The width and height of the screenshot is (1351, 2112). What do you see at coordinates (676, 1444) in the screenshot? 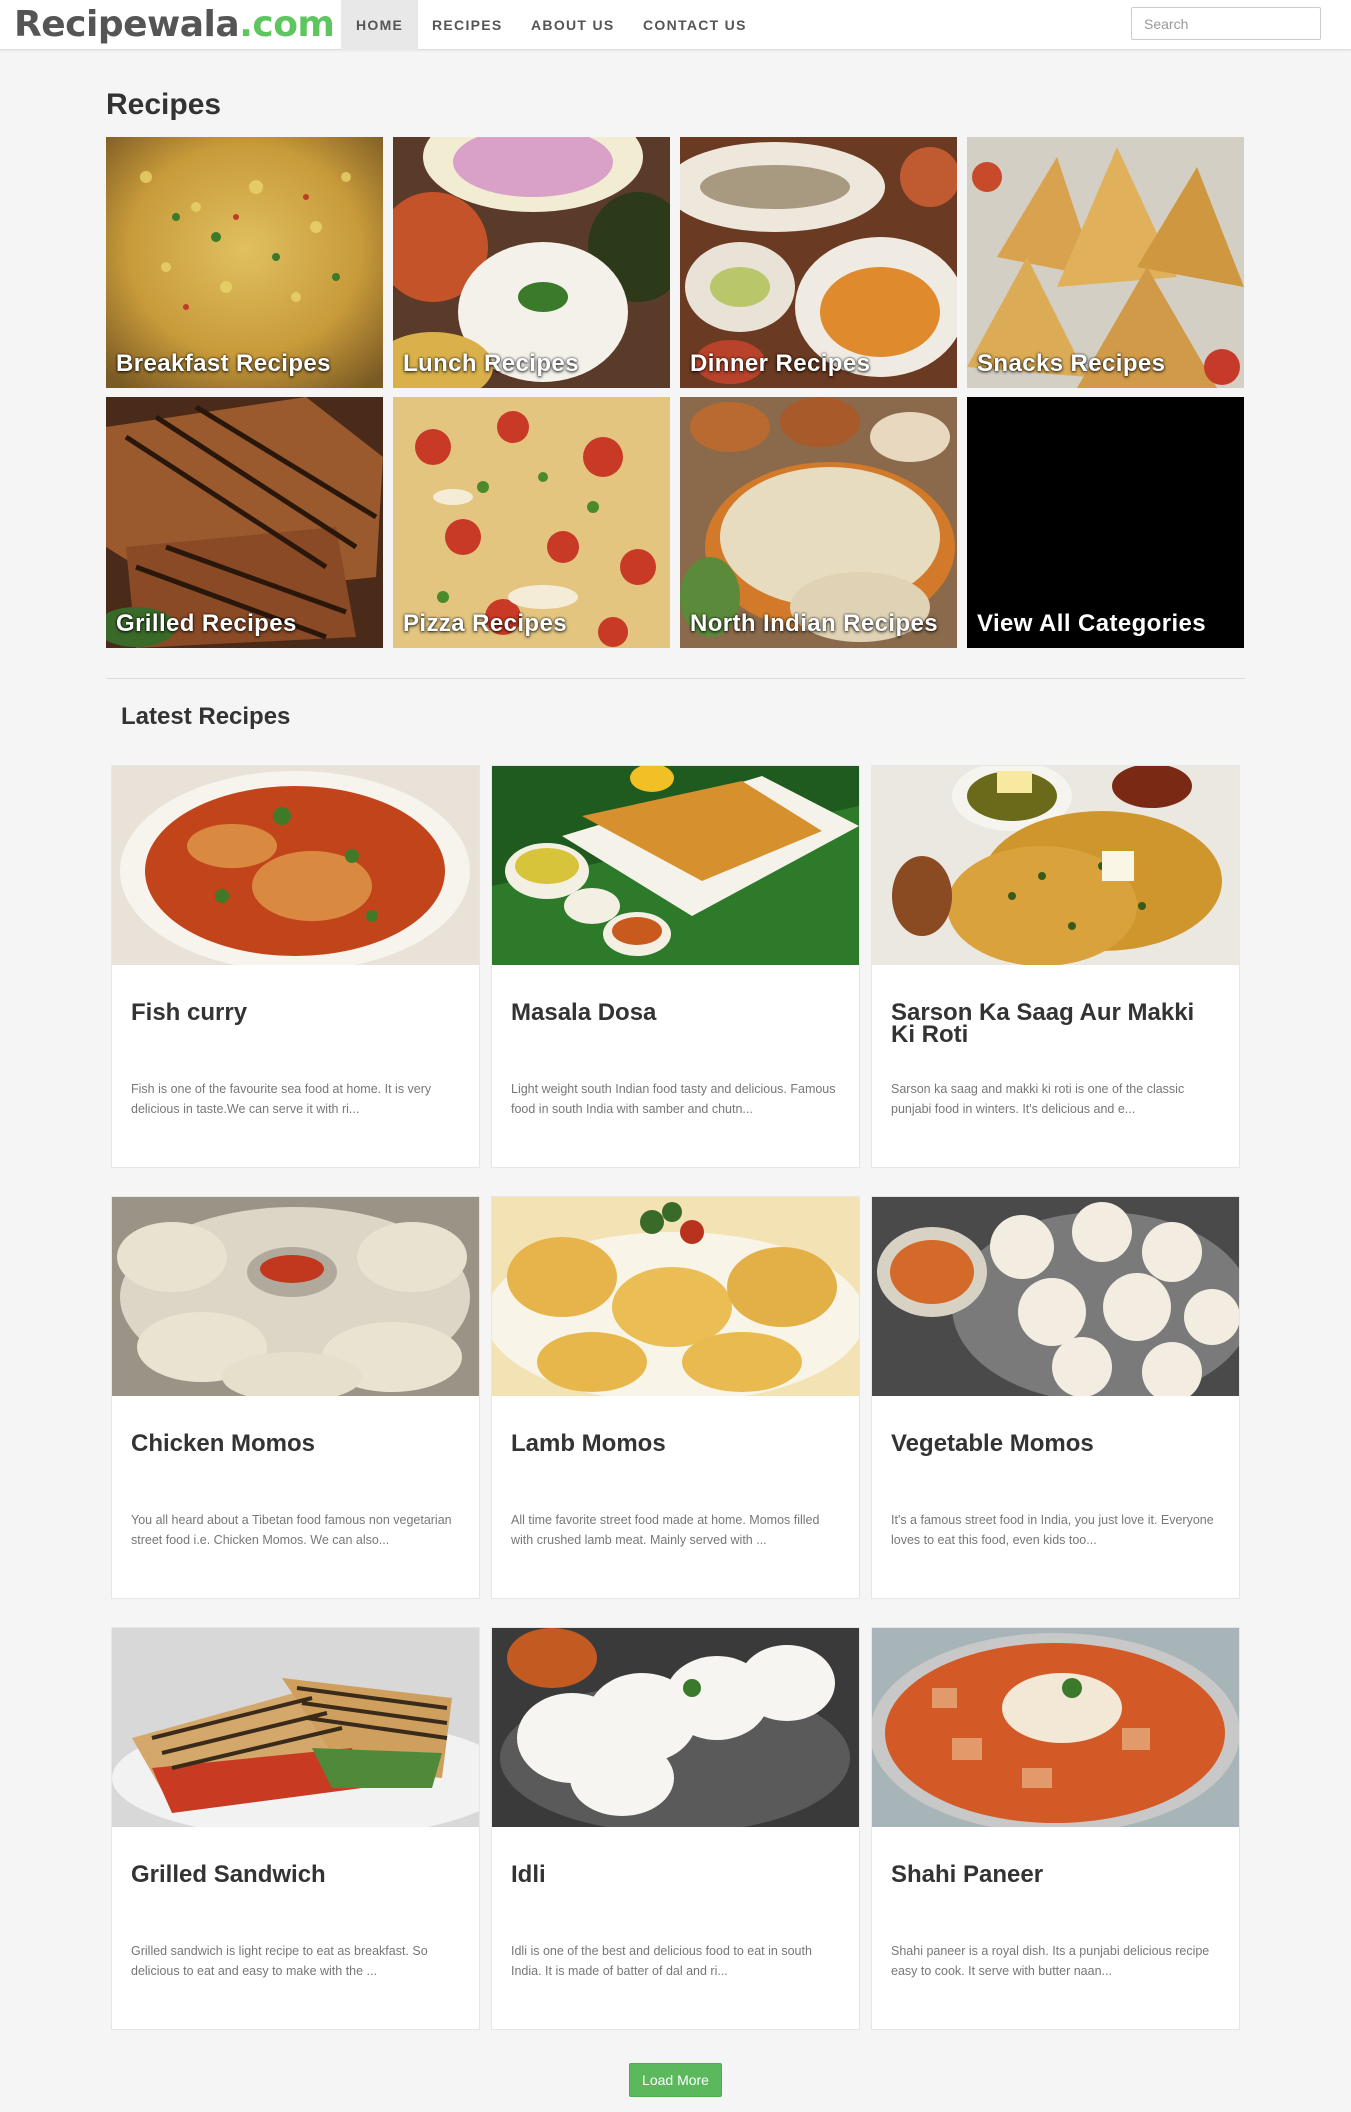
I see `recipe-title: Lamb Momos` at bounding box center [676, 1444].